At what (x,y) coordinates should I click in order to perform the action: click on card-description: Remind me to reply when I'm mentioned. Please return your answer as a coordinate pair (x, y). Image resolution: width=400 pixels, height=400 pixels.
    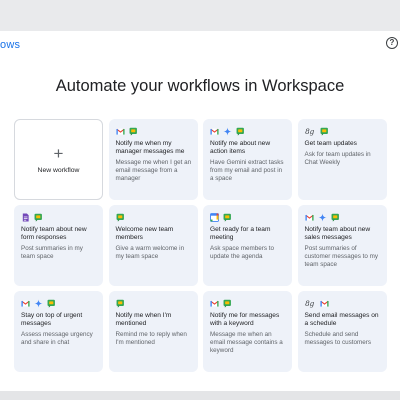
    Looking at the image, I should click on (151, 339).